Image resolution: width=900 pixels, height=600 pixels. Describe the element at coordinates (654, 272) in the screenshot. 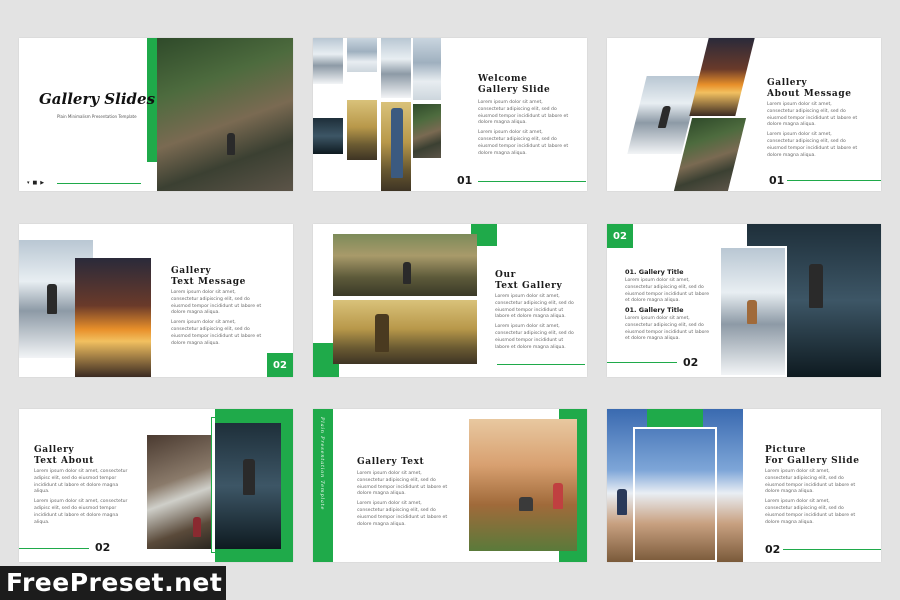

I see `heading-1: 01. Gallery Title` at that location.